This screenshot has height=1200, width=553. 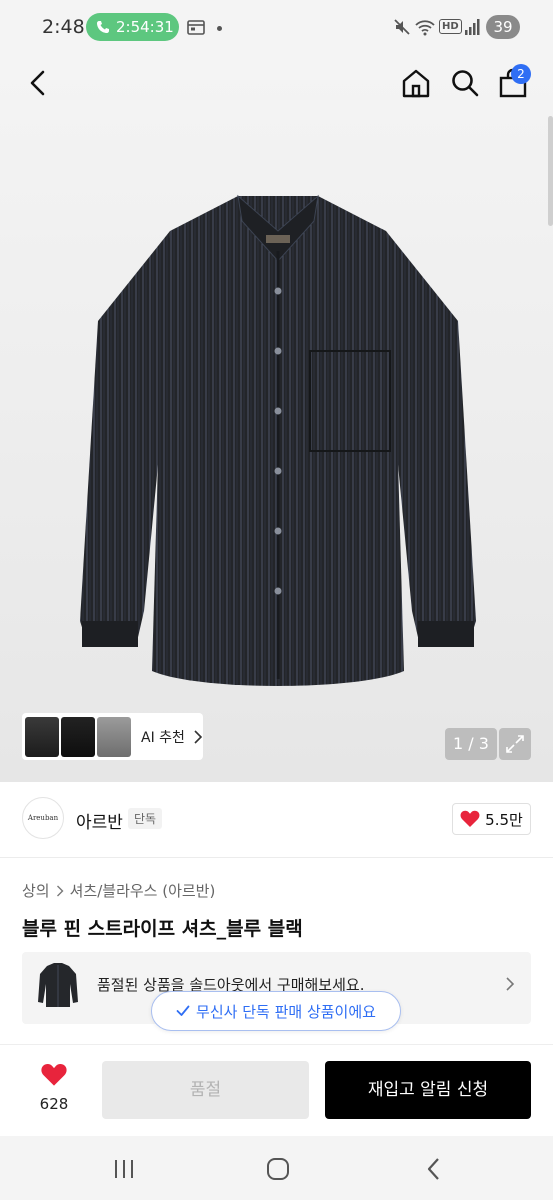 I want to click on exclusive-badge: 단독, so click(x=145, y=818).